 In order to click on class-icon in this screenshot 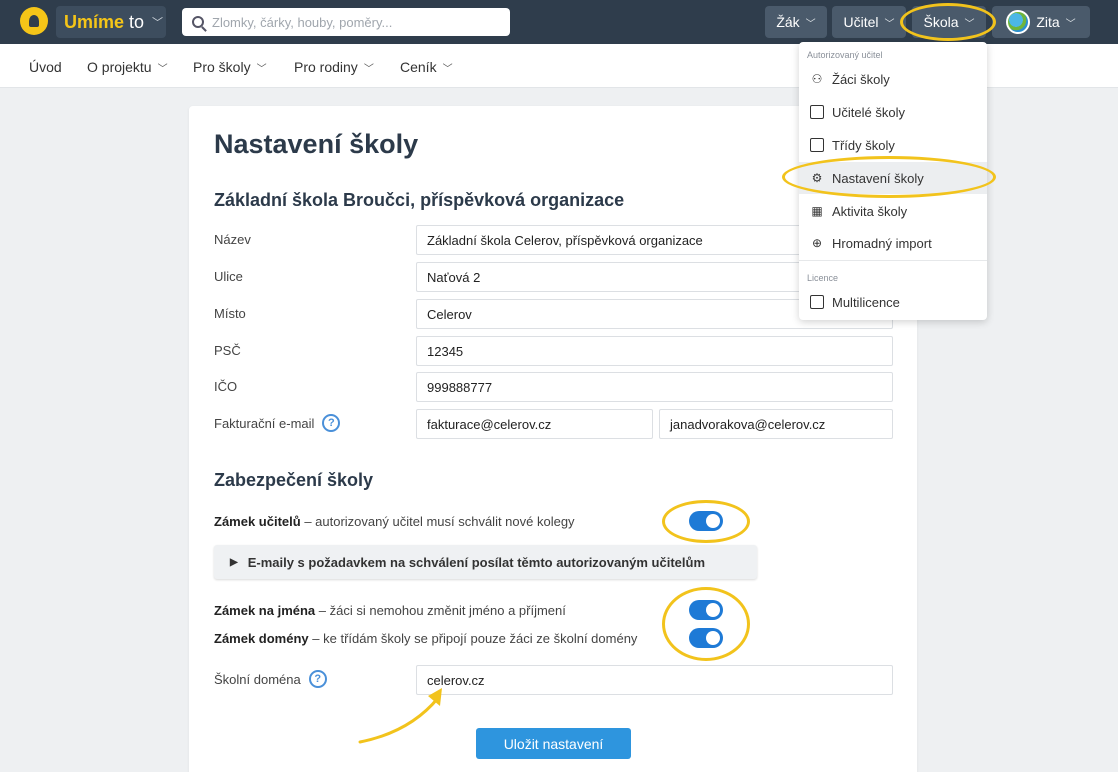, I will do `click(817, 145)`.